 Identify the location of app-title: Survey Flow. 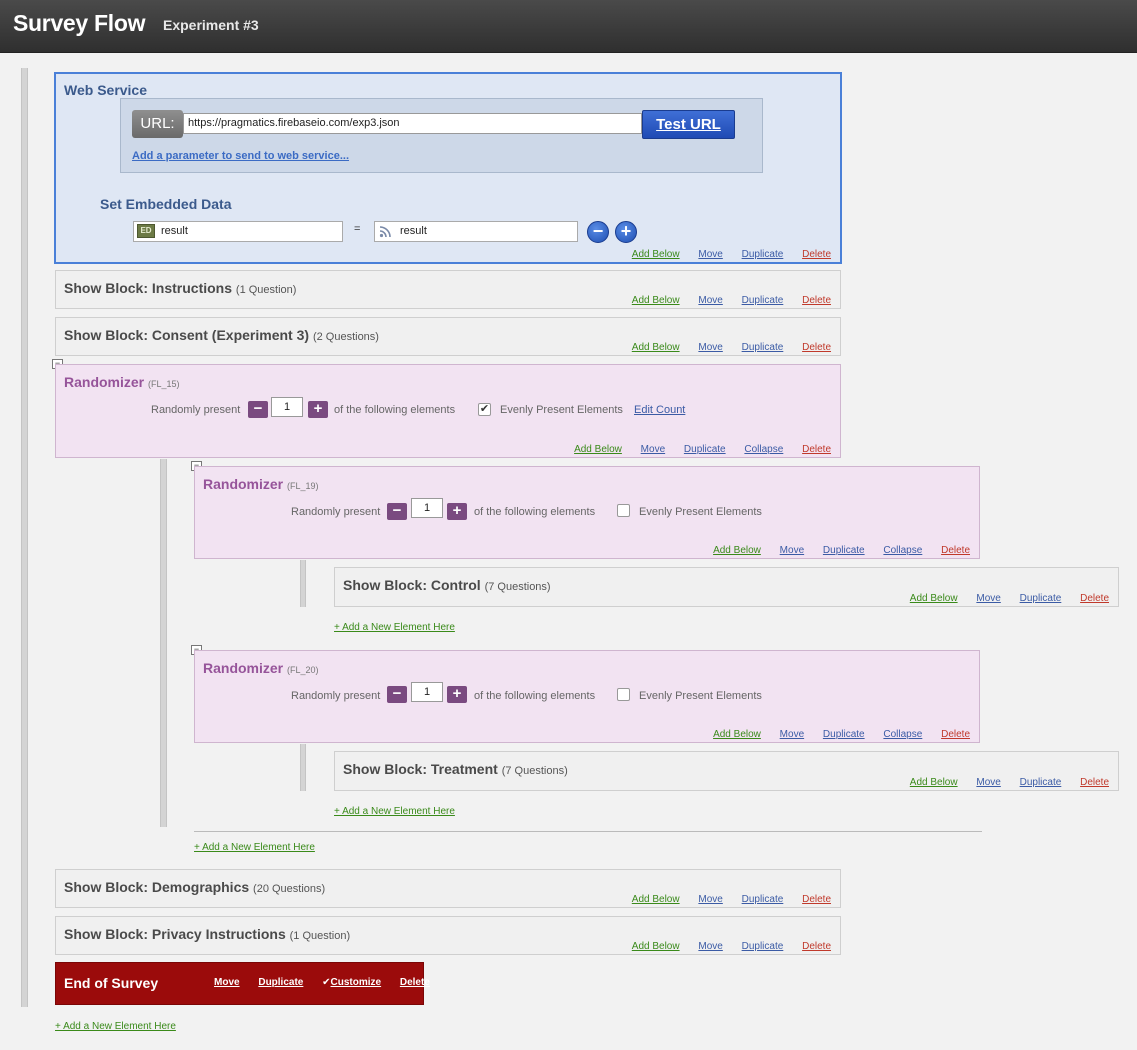
(79, 23).